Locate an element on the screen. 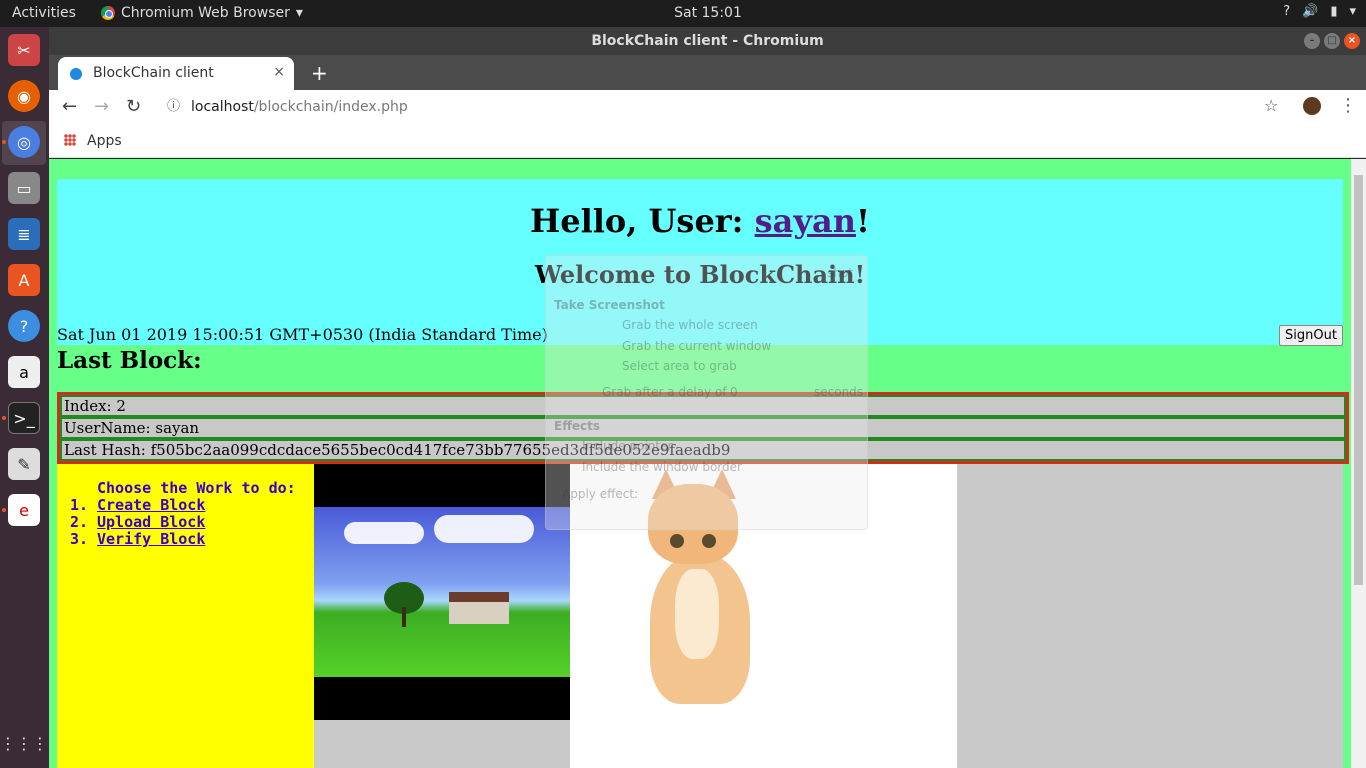  writer-icon: ≣ is located at coordinates (24, 234).